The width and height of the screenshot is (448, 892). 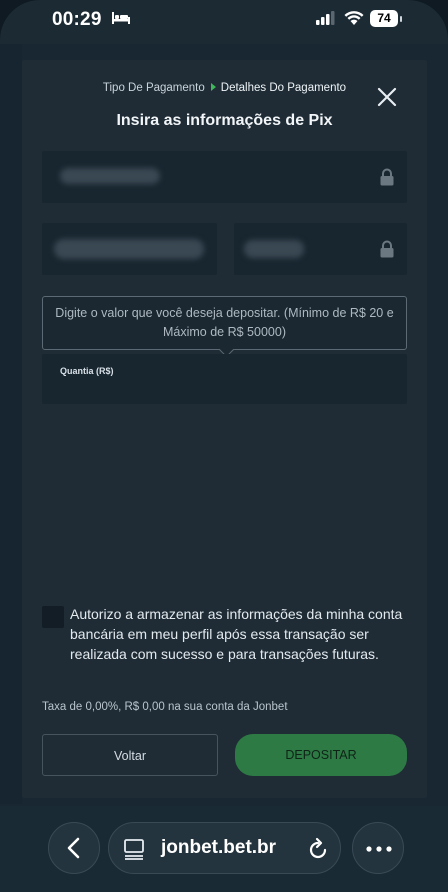 I want to click on amount-label: Quantia (R$), so click(x=87, y=371).